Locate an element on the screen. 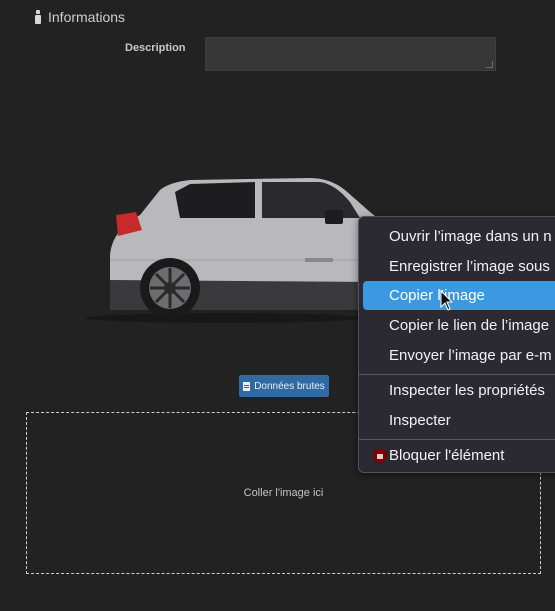 The image size is (555, 611). menu-item-label: Envoyer l’image par e-m is located at coordinates (470, 355).